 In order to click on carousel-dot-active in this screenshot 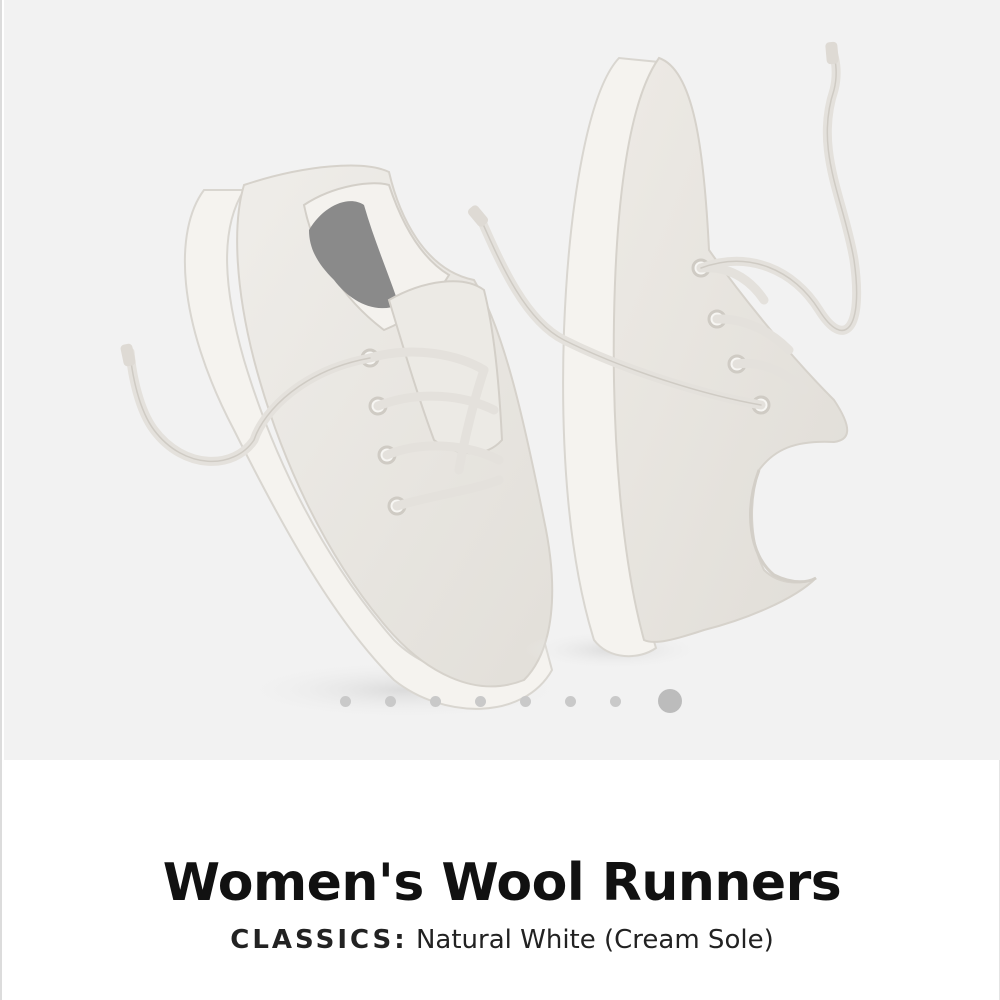, I will do `click(670, 701)`.